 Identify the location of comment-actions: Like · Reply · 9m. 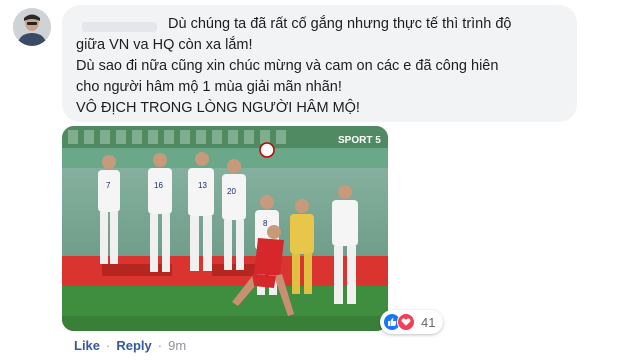
(130, 345).